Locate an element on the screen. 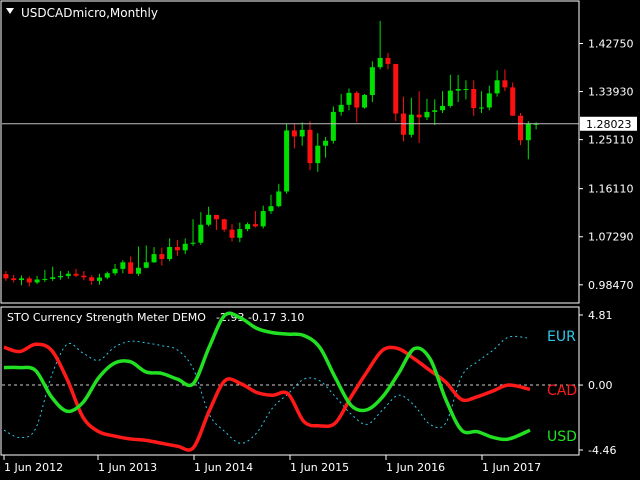 Image resolution: width=640 pixels, height=480 pixels. current-price-label: 1.28023 is located at coordinates (609, 124).